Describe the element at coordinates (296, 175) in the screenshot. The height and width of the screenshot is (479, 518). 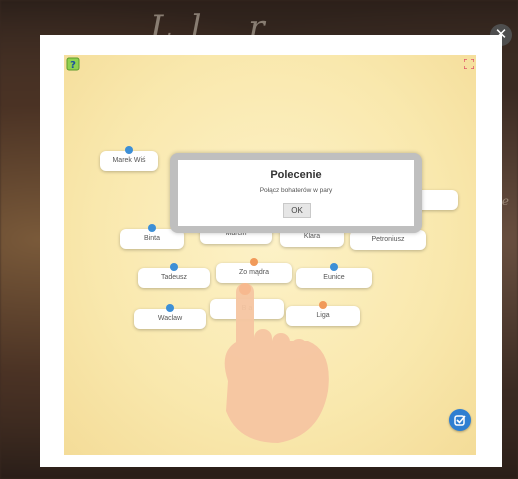
I see `dialog-title: Polecenie` at that location.